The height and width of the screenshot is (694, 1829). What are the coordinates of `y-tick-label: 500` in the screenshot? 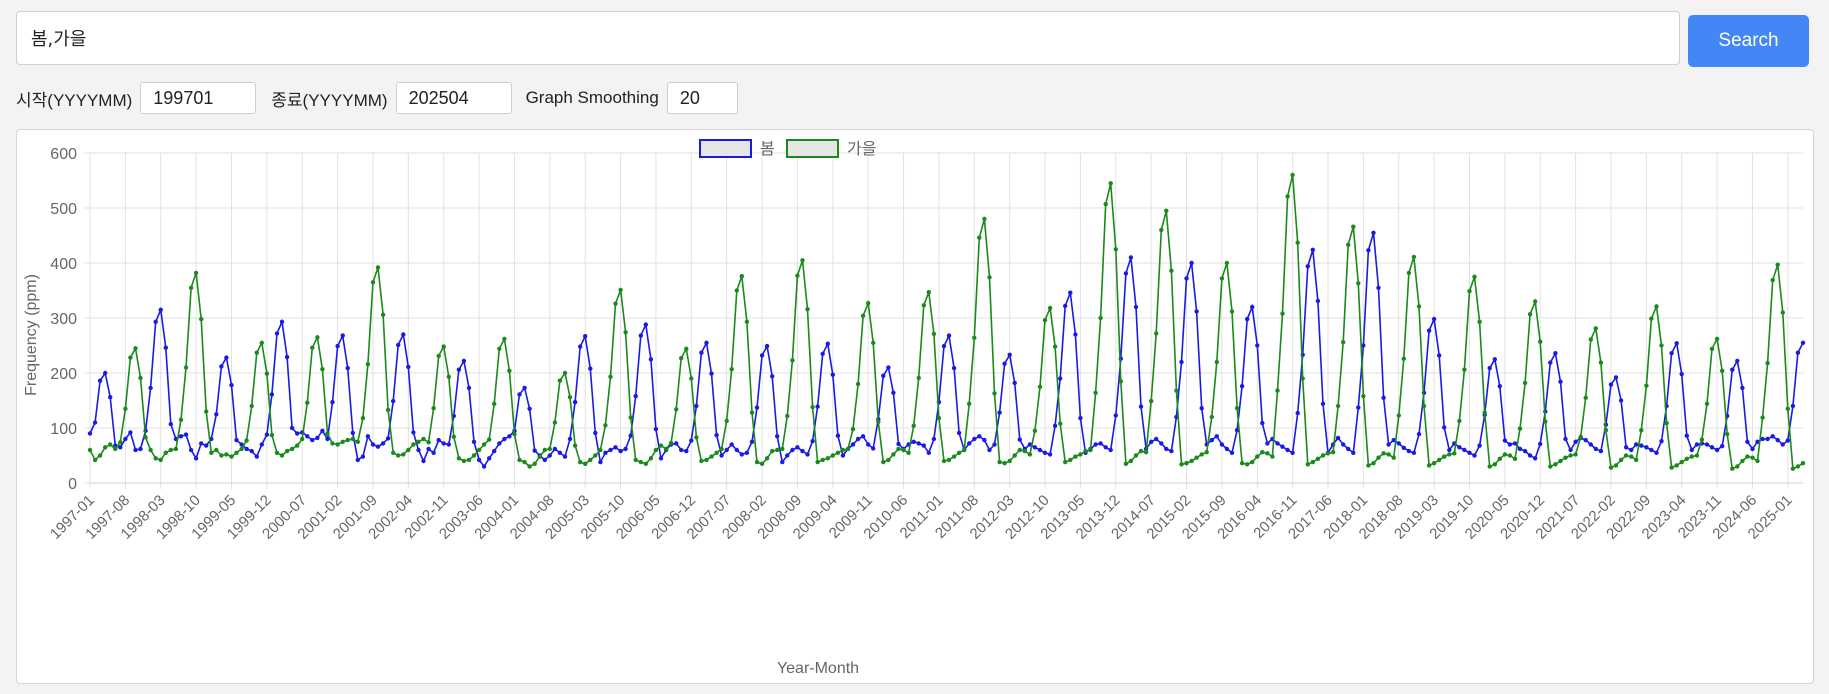 It's located at (63, 209).